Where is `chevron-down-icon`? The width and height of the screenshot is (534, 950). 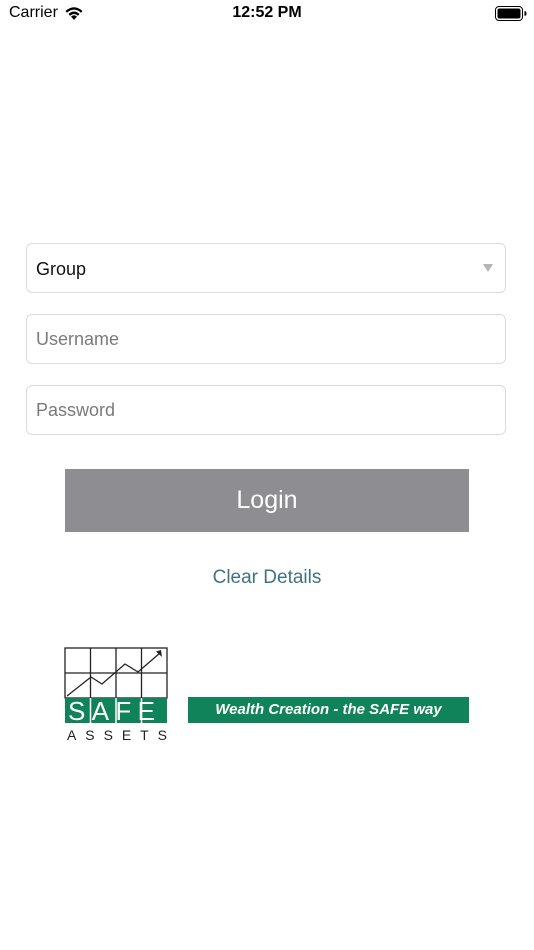
chevron-down-icon is located at coordinates (488, 268).